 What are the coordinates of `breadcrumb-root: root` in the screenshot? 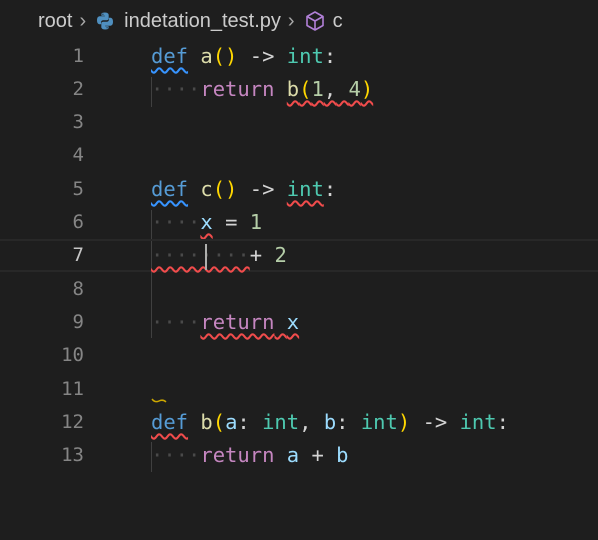 It's located at (55, 21).